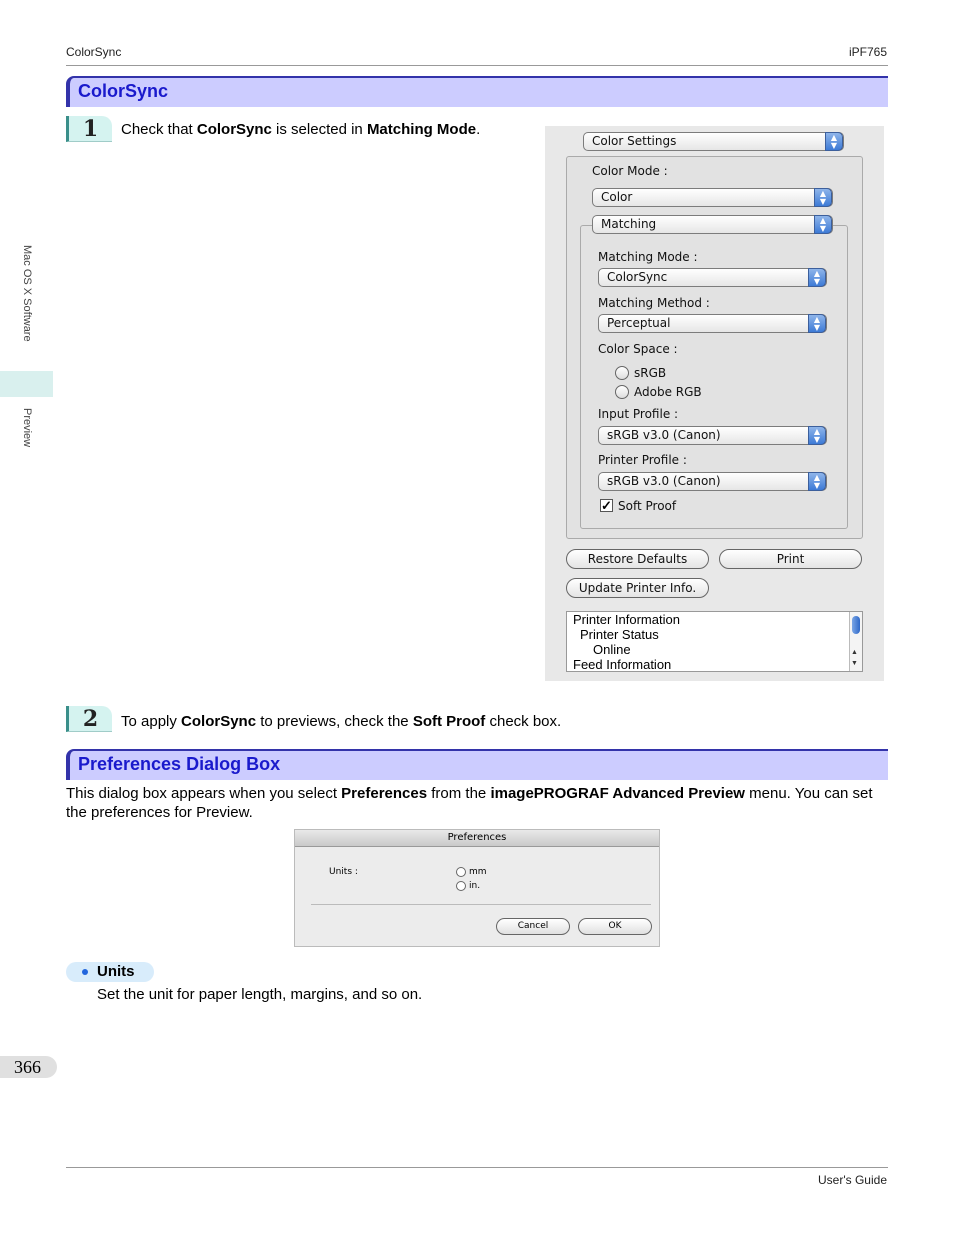 The width and height of the screenshot is (954, 1235). Describe the element at coordinates (855, 641) in the screenshot. I see `list-scrollbar: ▲ ▼` at that location.